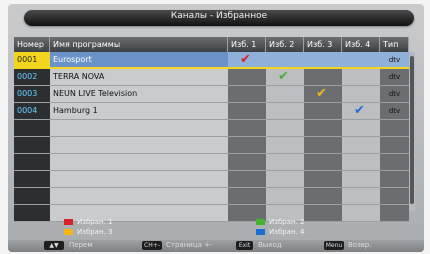 The height and width of the screenshot is (254, 430). Describe the element at coordinates (32, 111) in the screenshot. I see `channel-number: 0004` at that location.